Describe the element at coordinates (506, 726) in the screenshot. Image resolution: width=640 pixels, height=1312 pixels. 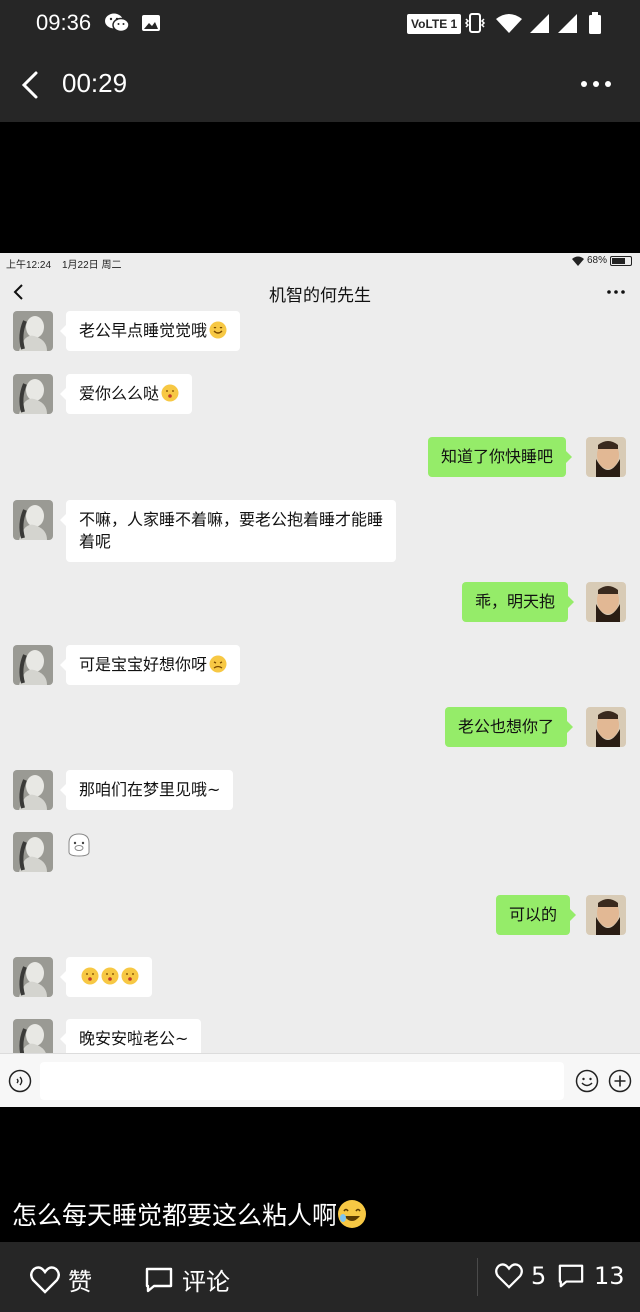
I see `message-text: 老公也想你了` at that location.